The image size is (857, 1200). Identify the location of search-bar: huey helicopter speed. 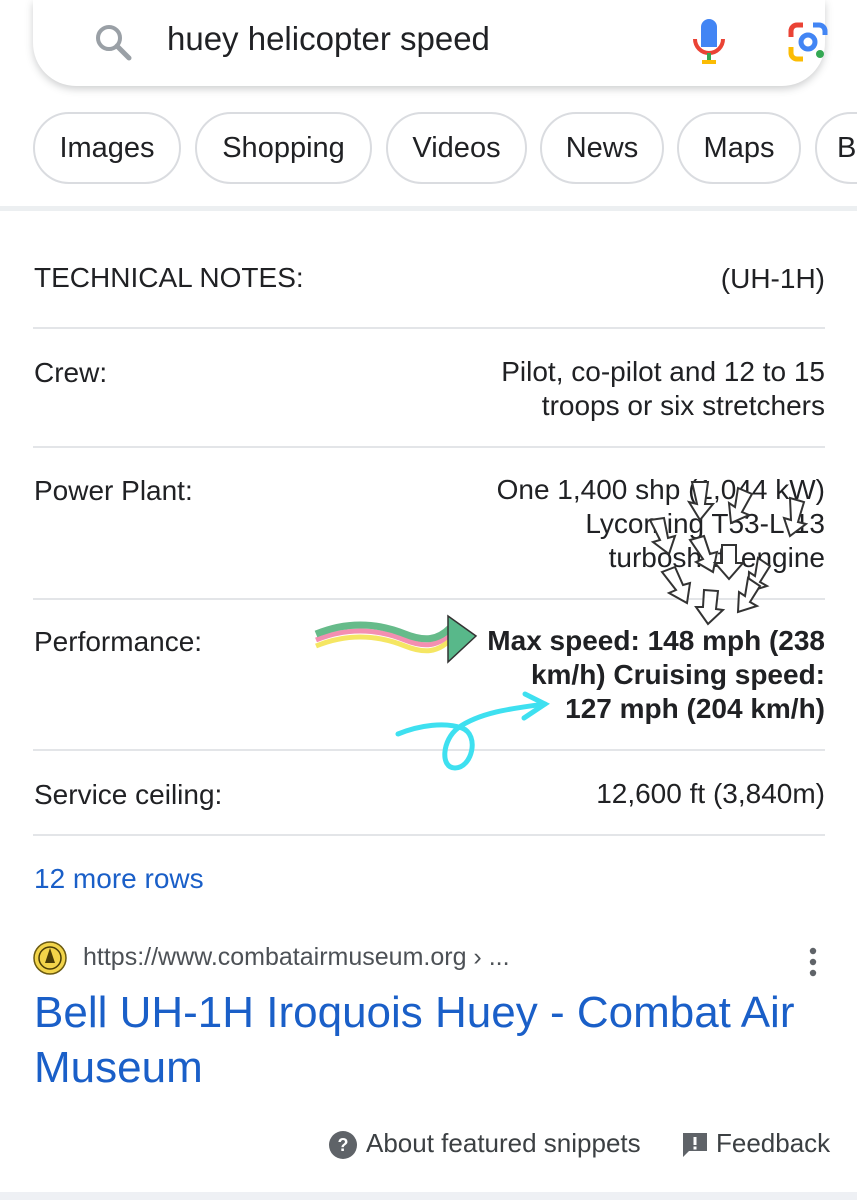
(430, 43).